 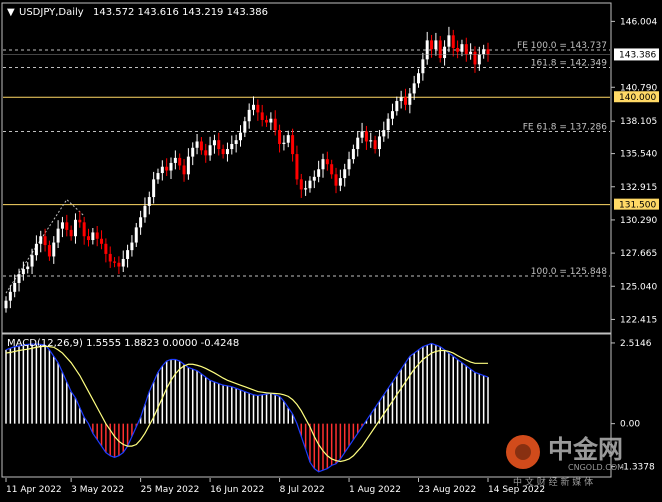 What do you see at coordinates (97, 490) in the screenshot?
I see `time-tick-label: 3 May 2022` at bounding box center [97, 490].